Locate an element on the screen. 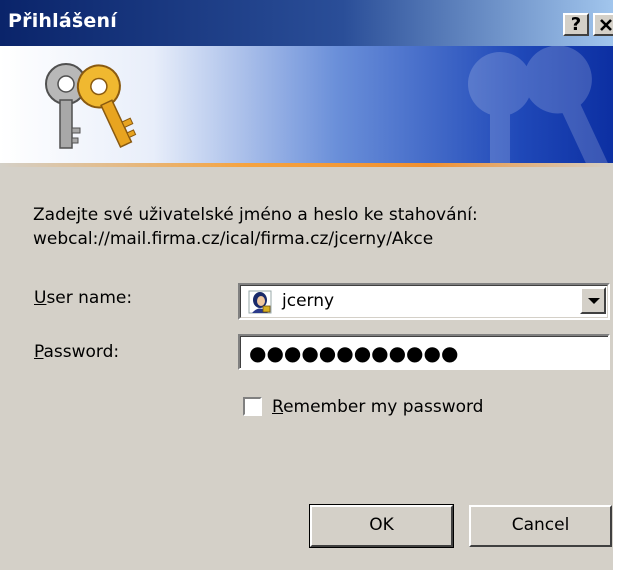 The width and height of the screenshot is (623, 570). keys-icon is located at coordinates (91, 106).